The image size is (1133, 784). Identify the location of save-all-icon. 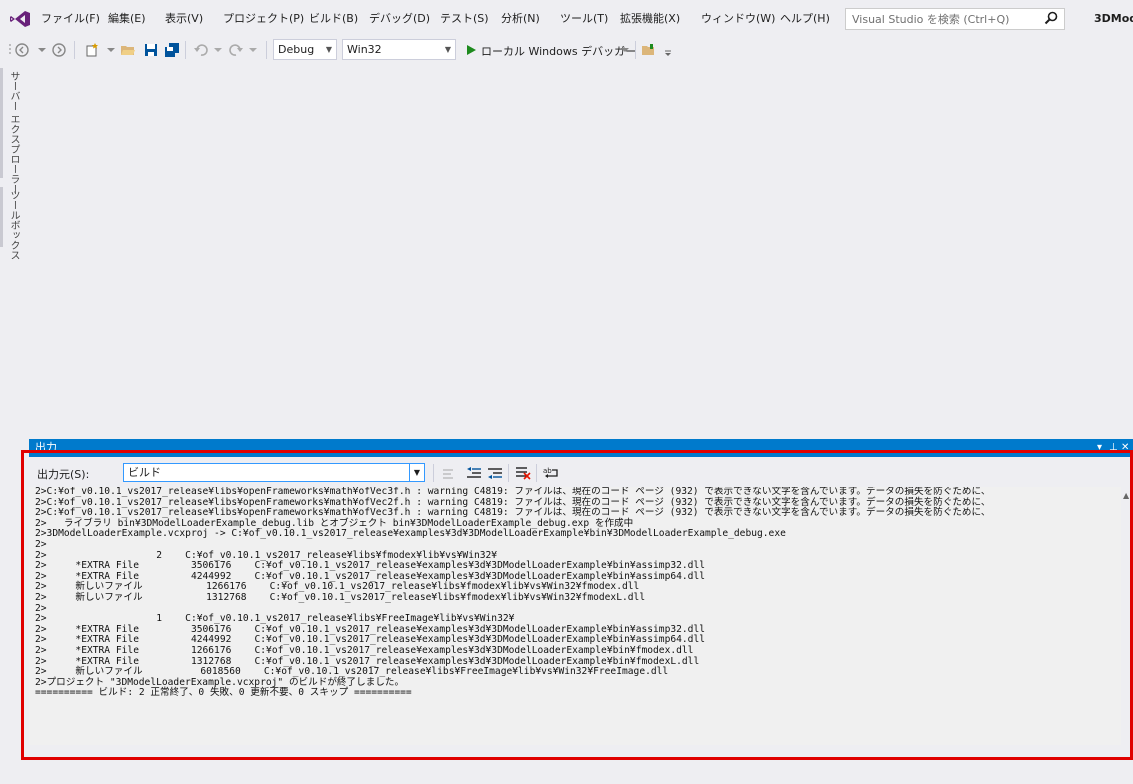
(172, 50).